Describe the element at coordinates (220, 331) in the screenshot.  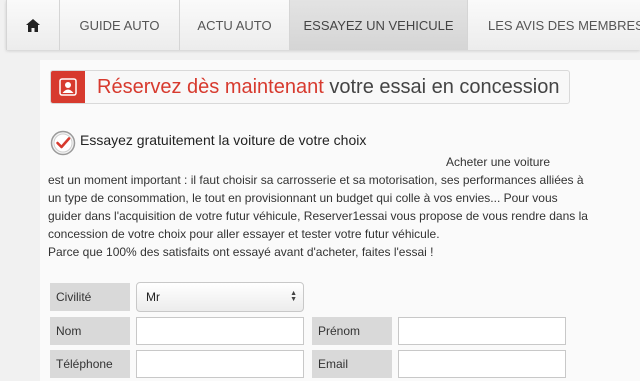
I see `nom-field` at that location.